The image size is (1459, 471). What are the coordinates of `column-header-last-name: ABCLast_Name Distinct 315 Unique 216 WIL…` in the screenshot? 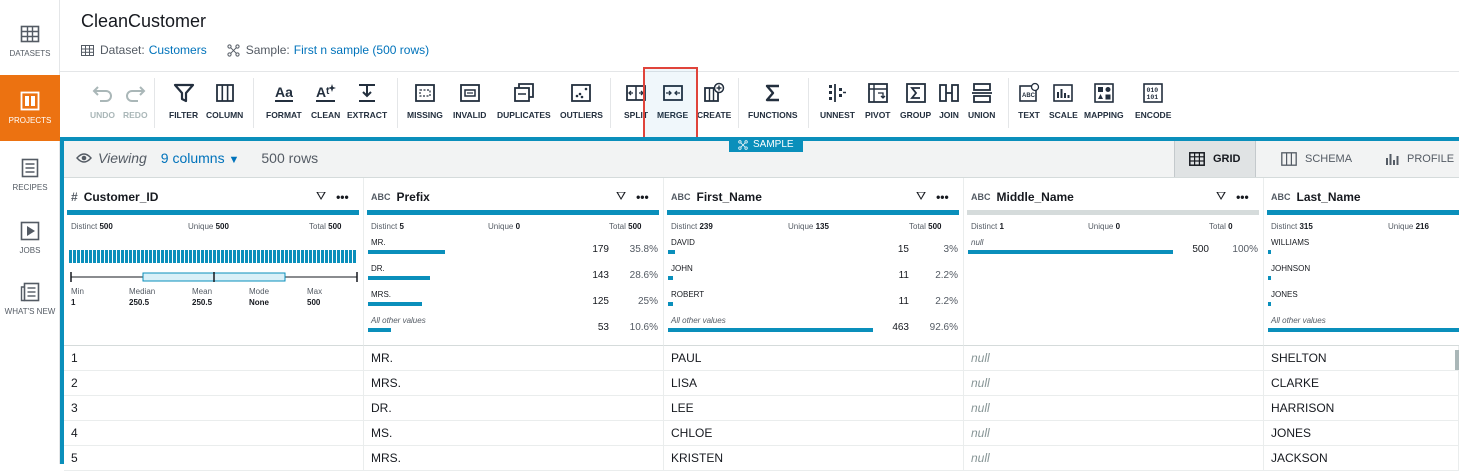 It's located at (1361, 262).